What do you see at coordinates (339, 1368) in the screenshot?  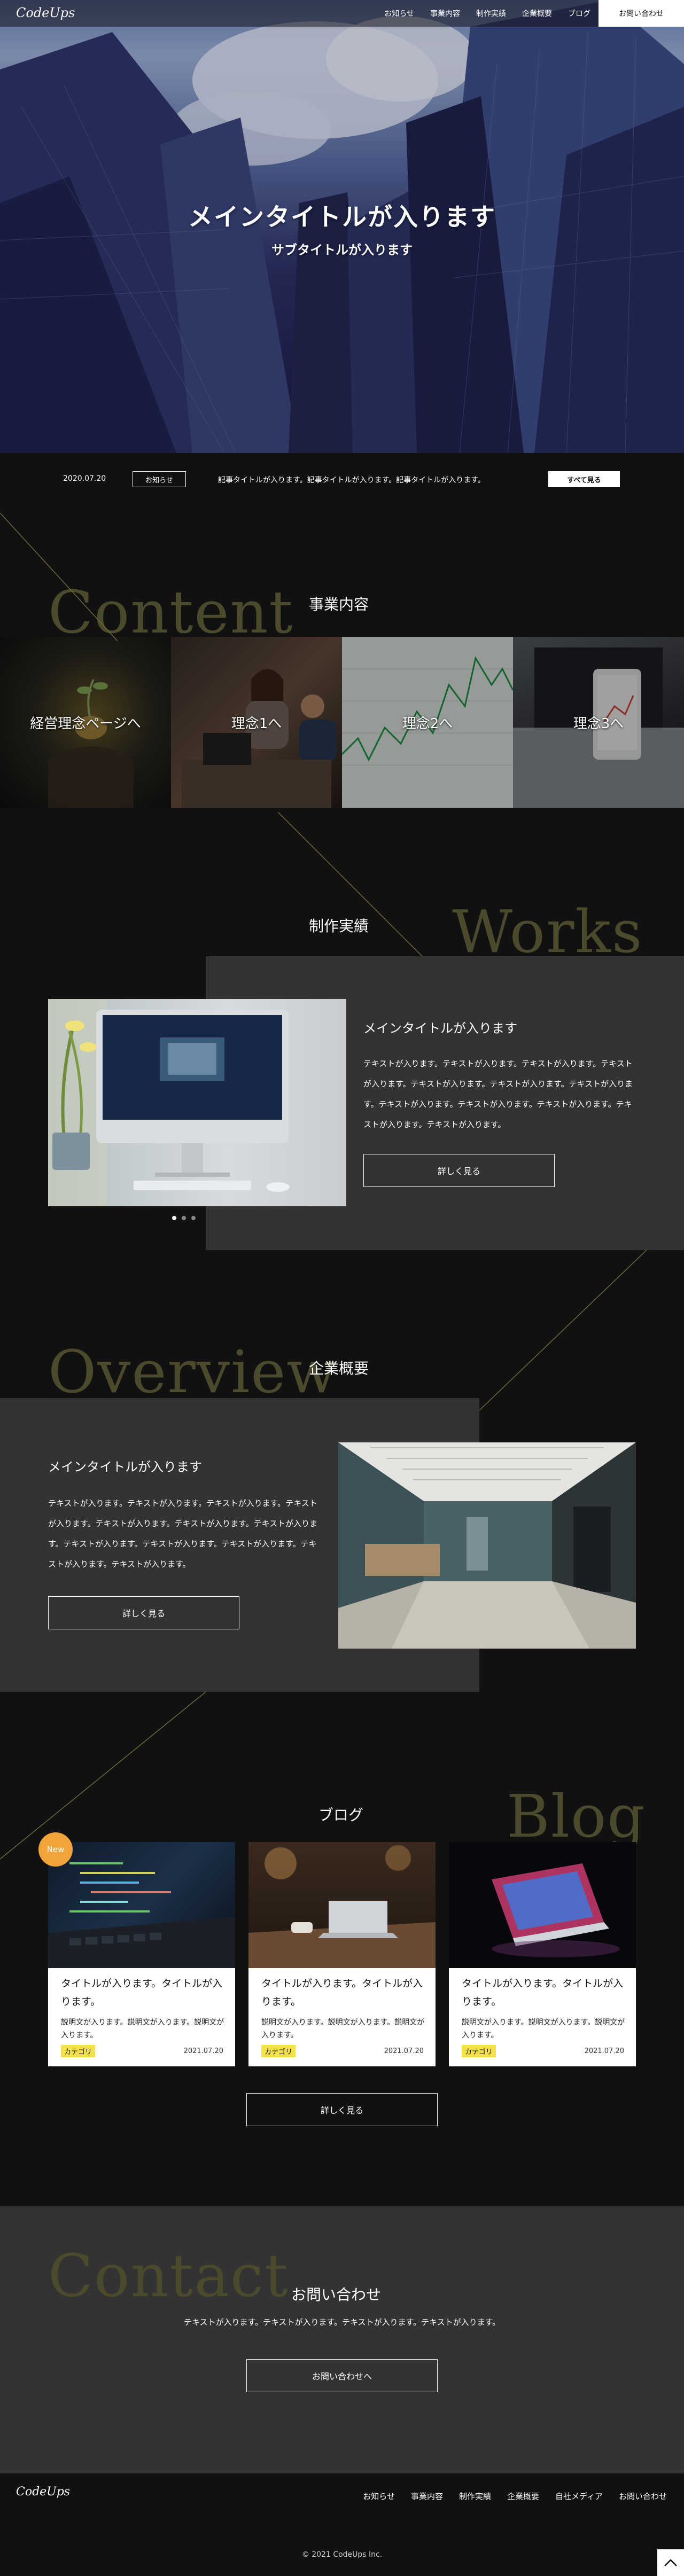 I see `overview-section-title: 企業概要` at bounding box center [339, 1368].